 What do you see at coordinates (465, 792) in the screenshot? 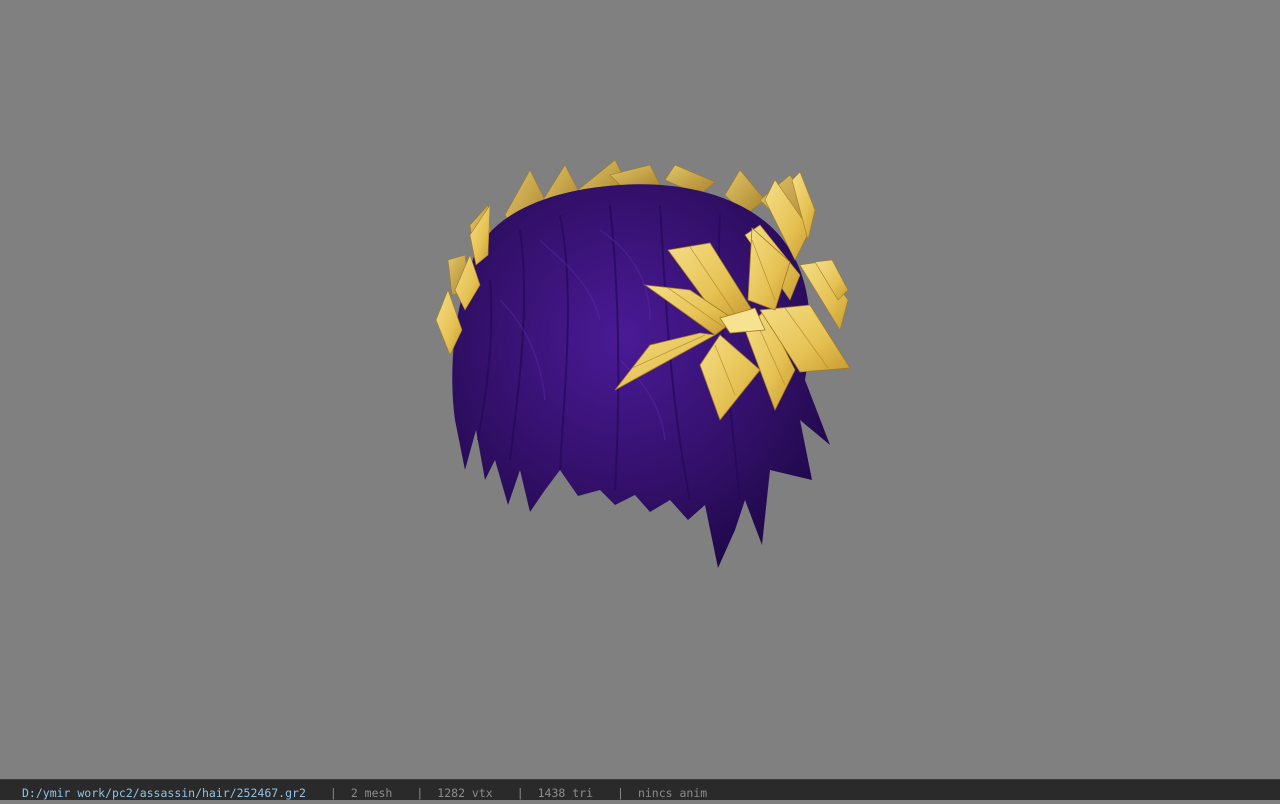
I see `status-vertex-count: 1282 vtx` at bounding box center [465, 792].